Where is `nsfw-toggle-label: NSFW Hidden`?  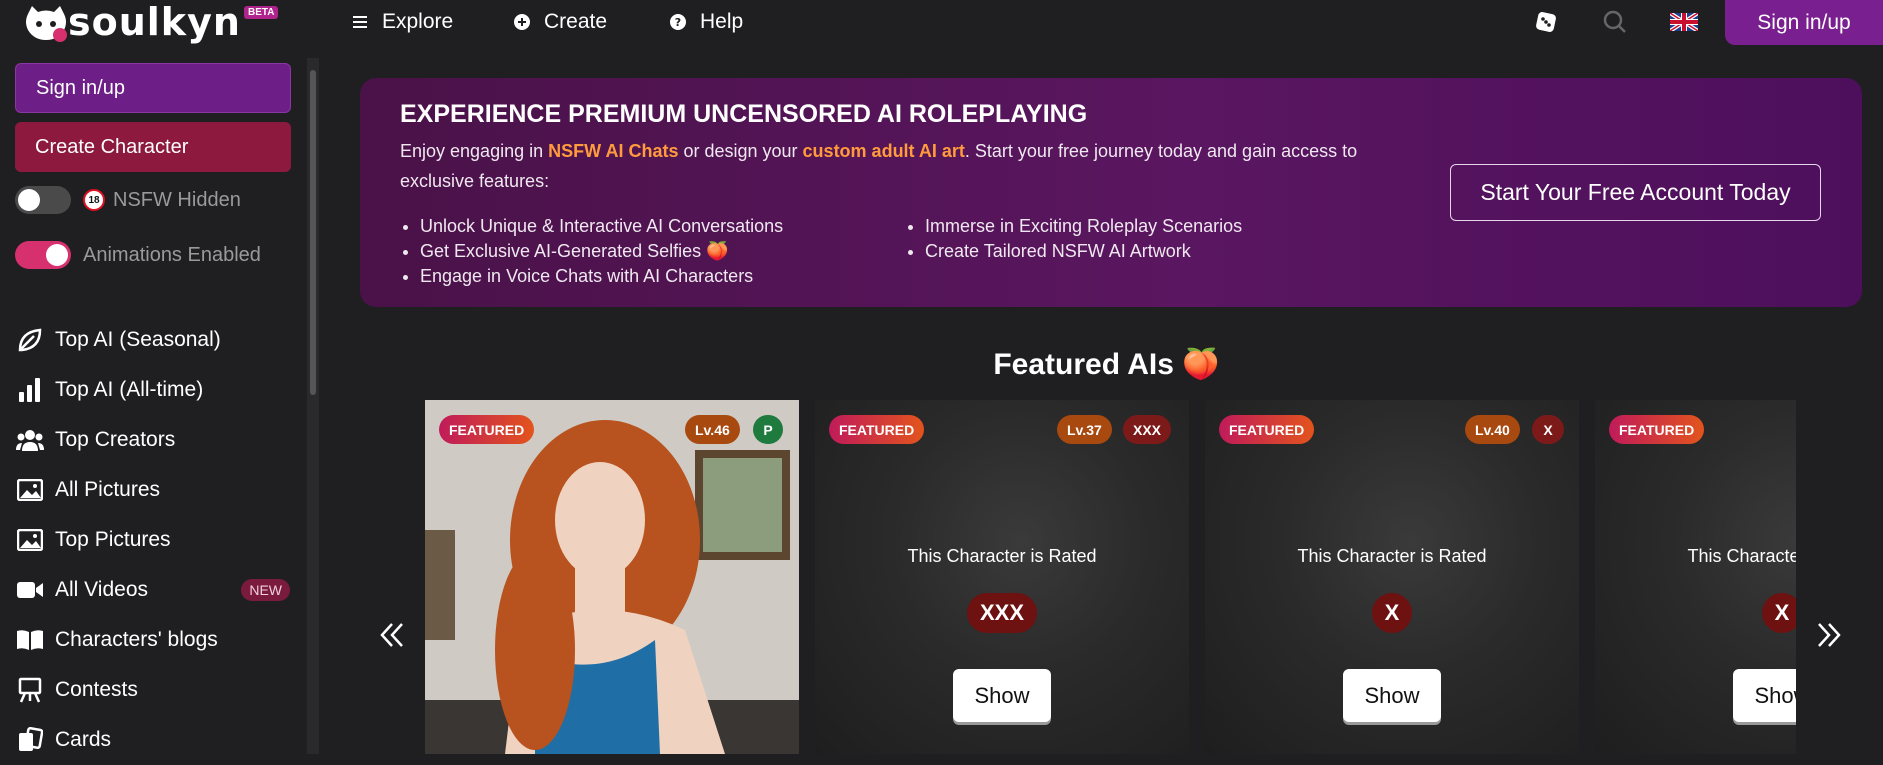
nsfw-toggle-label: NSFW Hidden is located at coordinates (177, 199).